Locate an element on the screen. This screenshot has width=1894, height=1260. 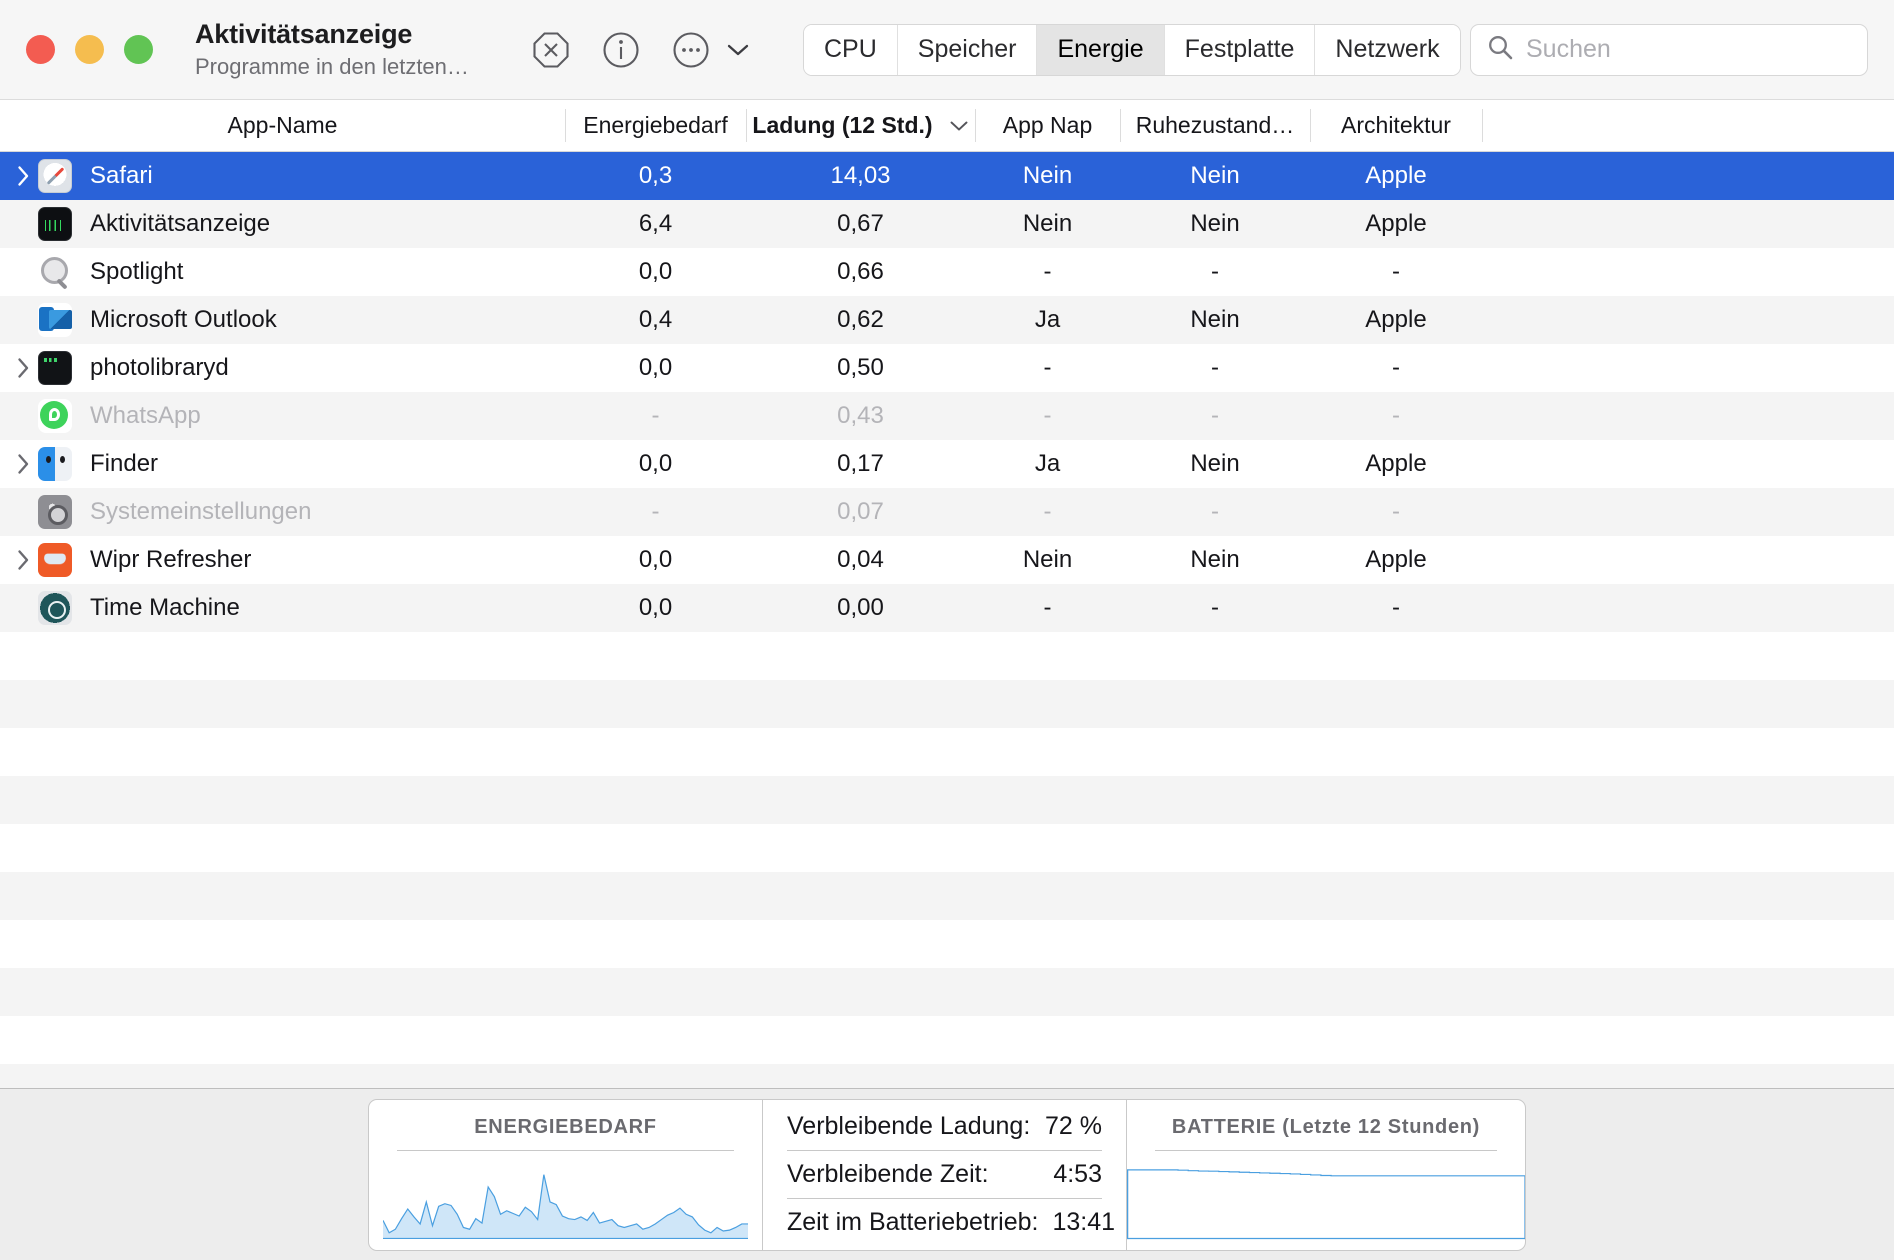
table-row: Wipr Refresher 0,0 0,04 Nein Nein Apple is located at coordinates (947, 560).